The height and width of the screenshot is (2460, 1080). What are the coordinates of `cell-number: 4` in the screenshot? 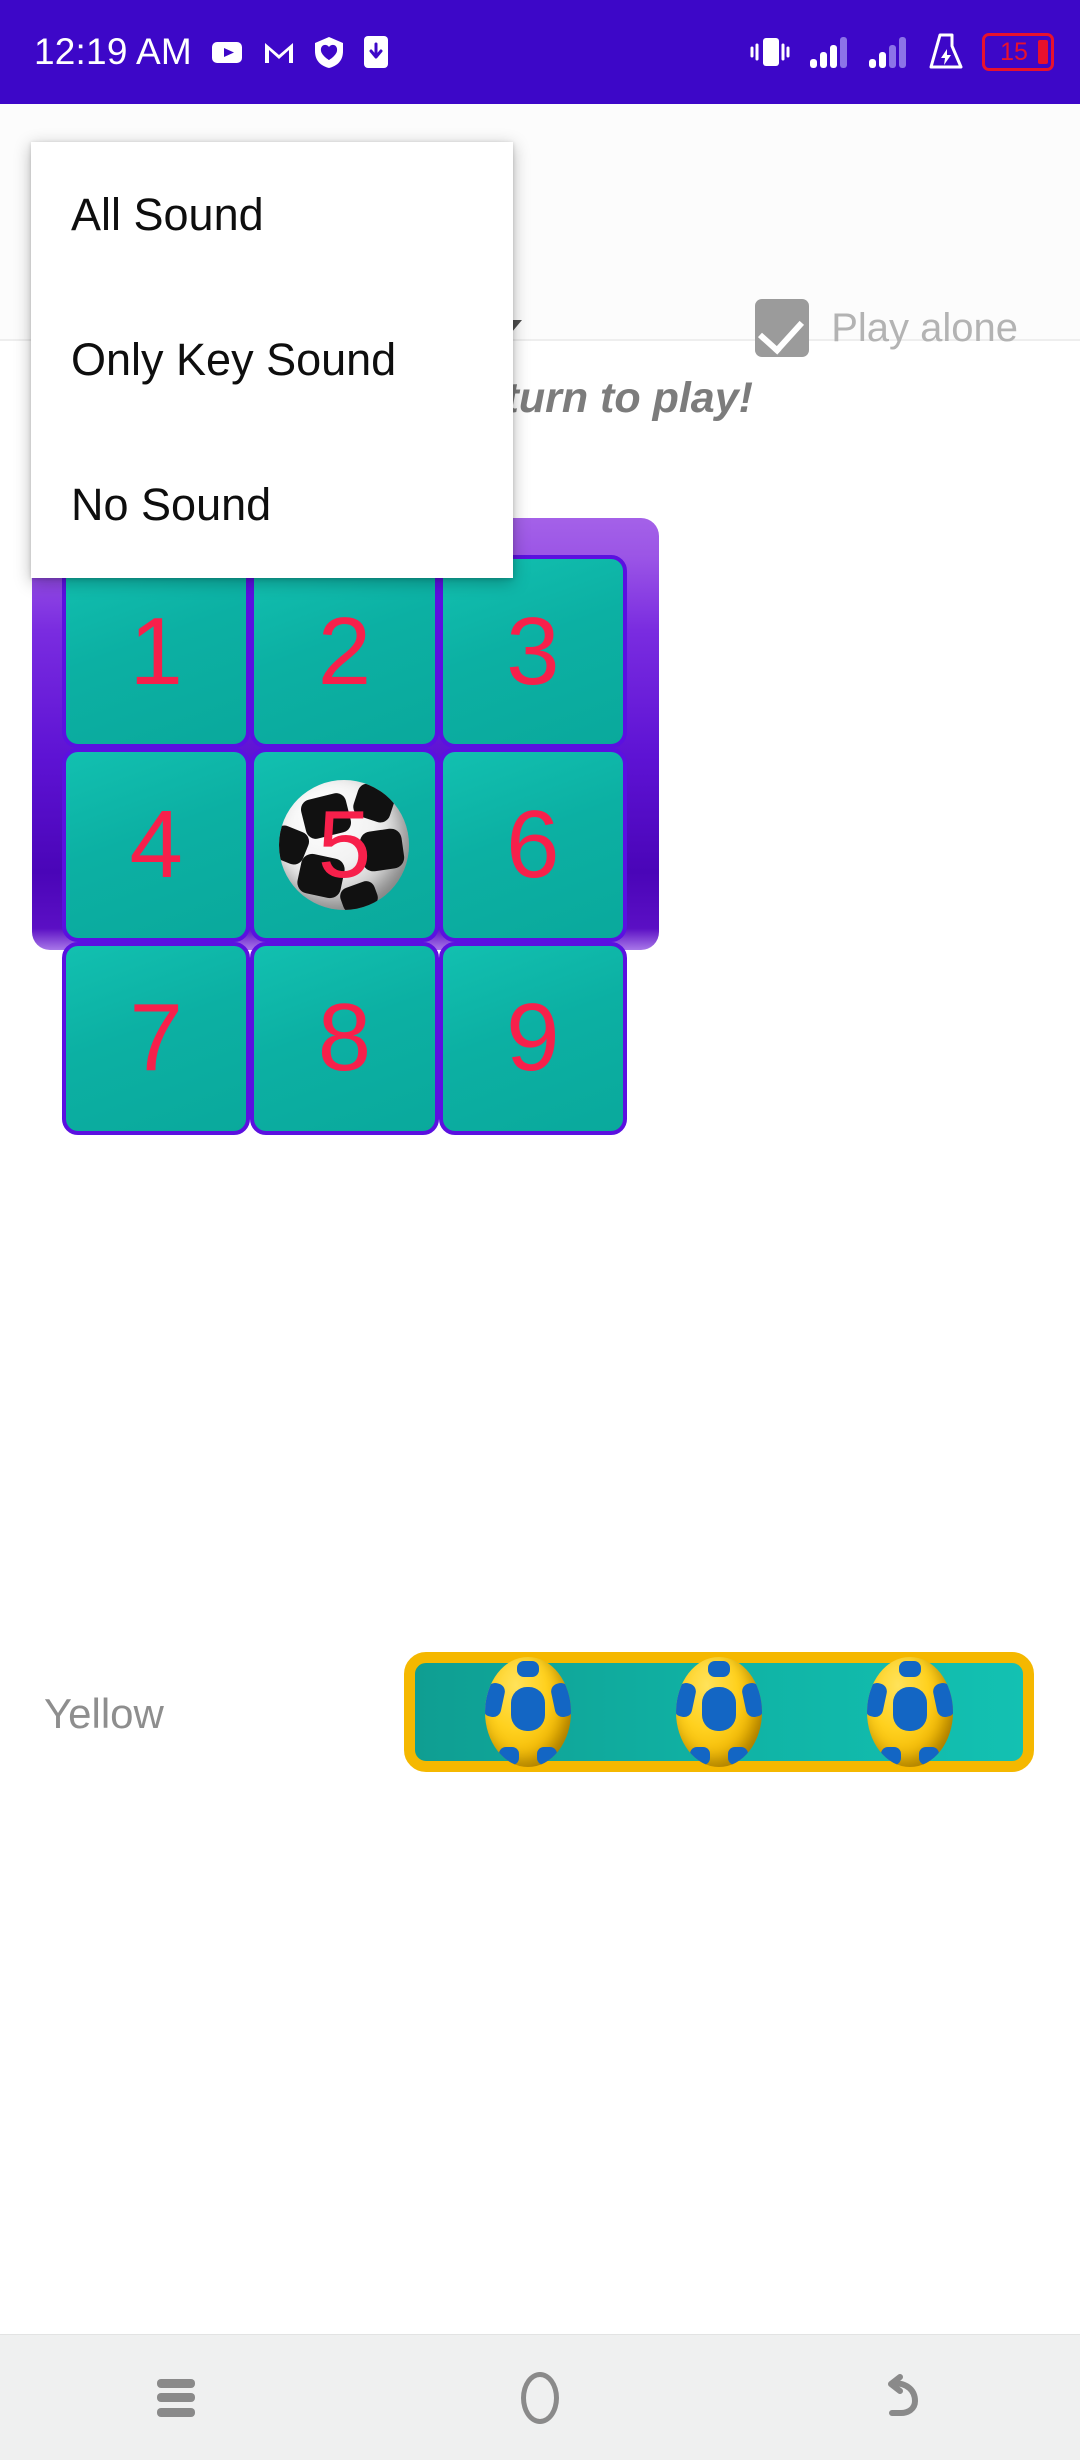 It's located at (156, 844).